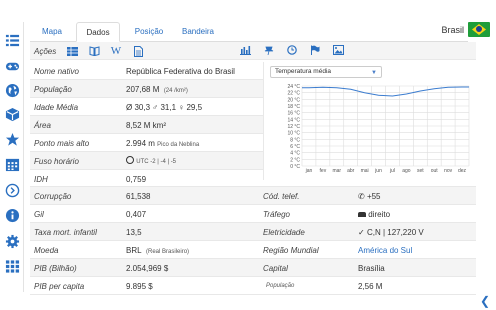 The image size is (496, 310). I want to click on y-tick-label: 12 °C, so click(293, 127).